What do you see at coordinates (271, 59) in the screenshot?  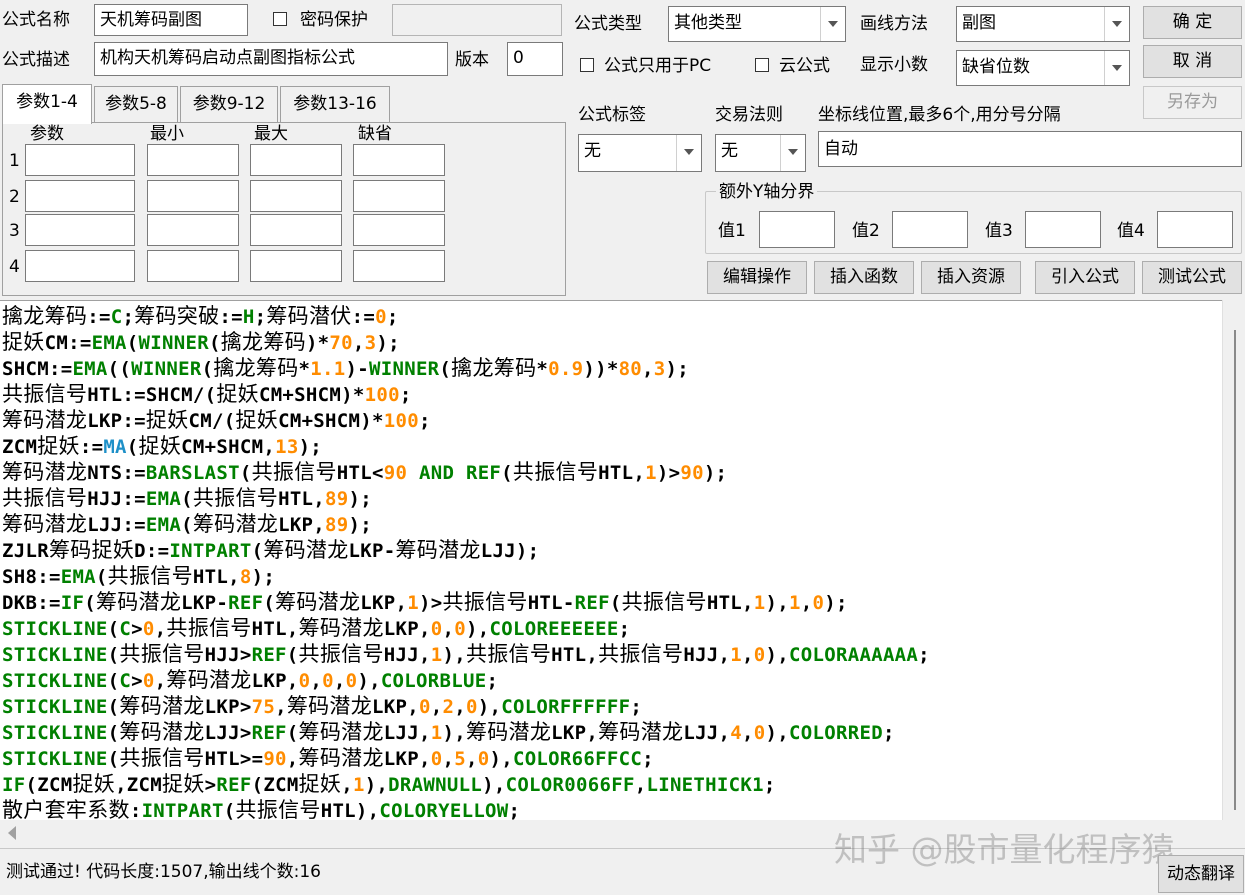 I see `formula-desc-input: 机构天机筹码启动点副图指标公式` at bounding box center [271, 59].